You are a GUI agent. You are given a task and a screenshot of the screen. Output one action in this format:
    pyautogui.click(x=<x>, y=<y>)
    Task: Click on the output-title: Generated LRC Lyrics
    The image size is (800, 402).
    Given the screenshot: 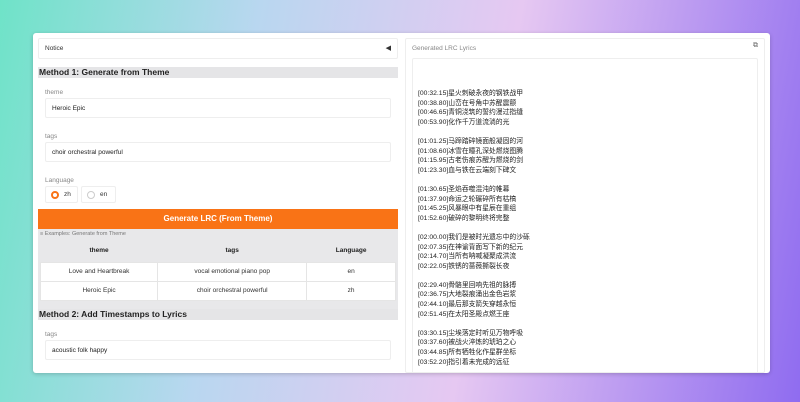 What is the action you would take?
    pyautogui.click(x=444, y=48)
    